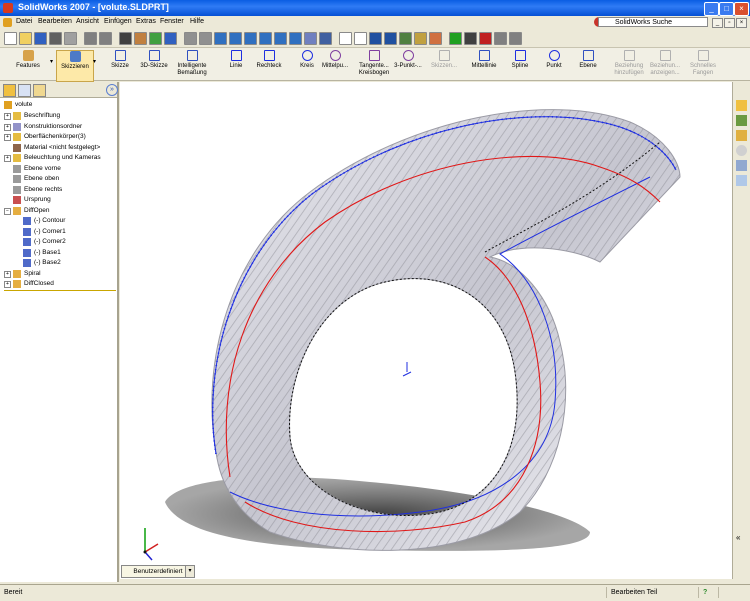 The image size is (750, 601). Describe the element at coordinates (58, 200) in the screenshot. I see `tree-item: Ursprung` at that location.